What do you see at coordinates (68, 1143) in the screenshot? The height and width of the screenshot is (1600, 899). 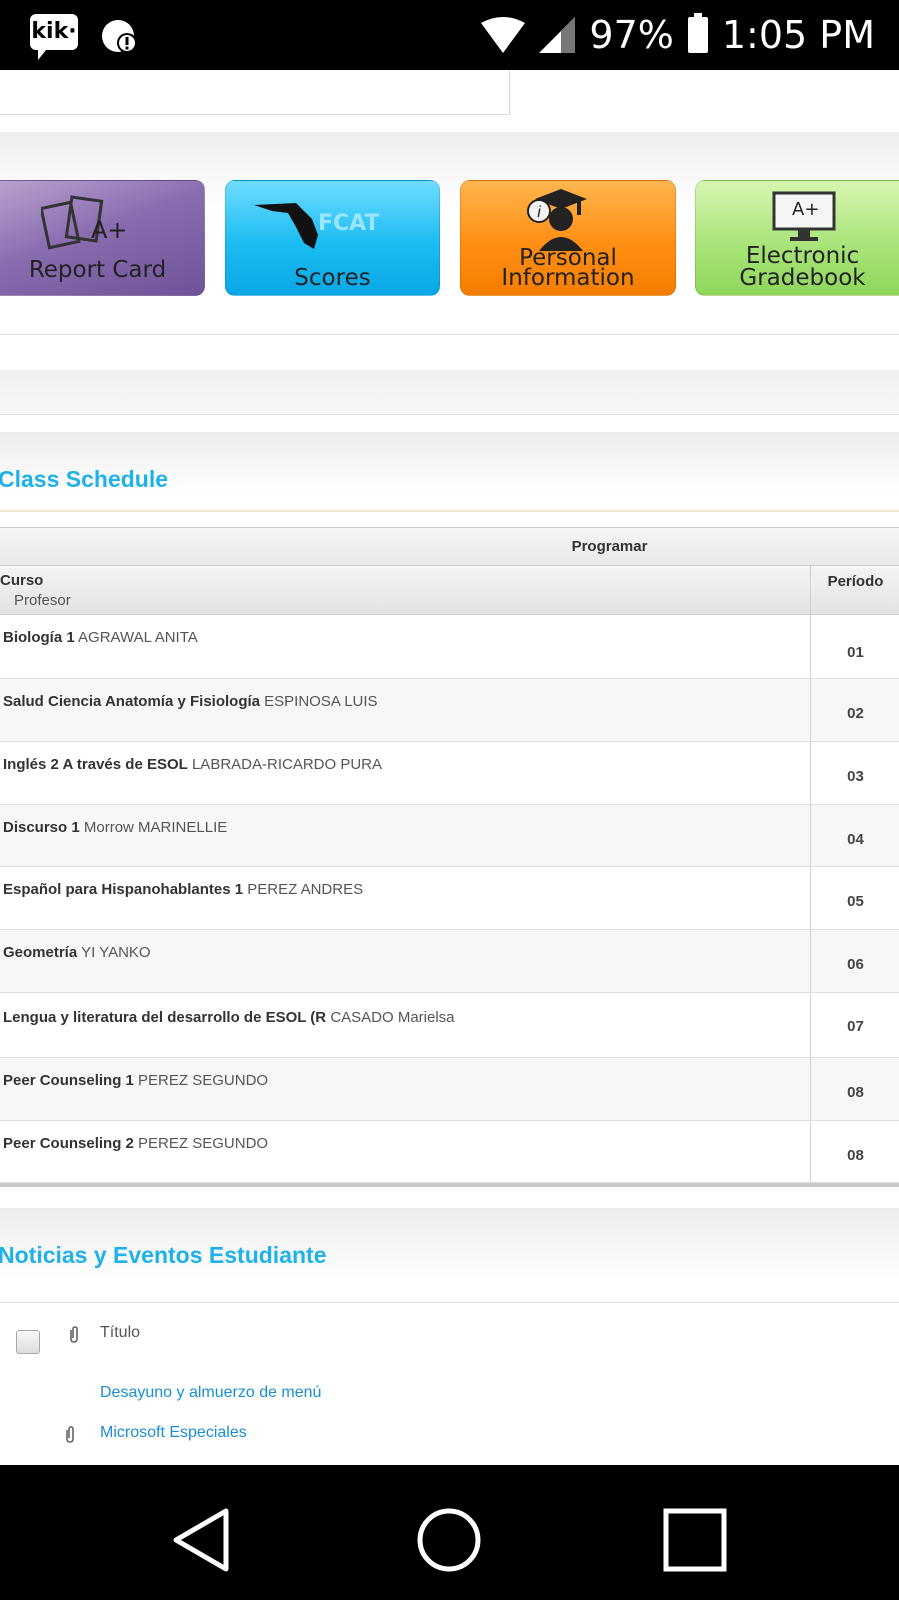 I see `course-name: Peer Counseling 2` at bounding box center [68, 1143].